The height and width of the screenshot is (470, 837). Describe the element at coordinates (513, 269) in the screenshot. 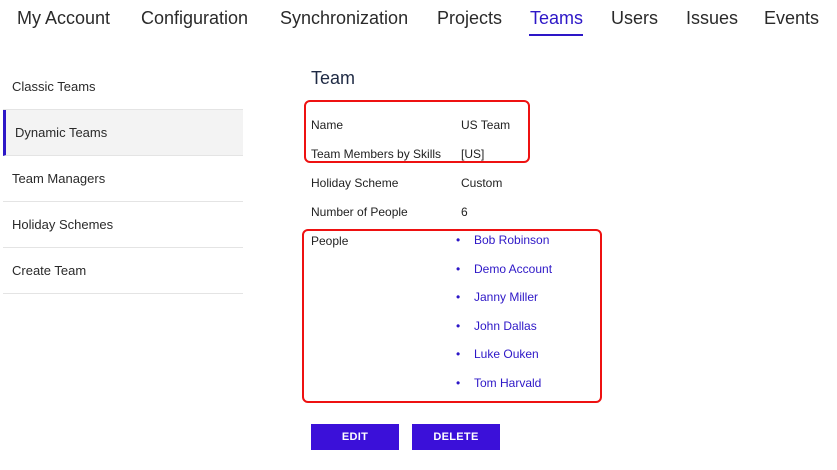

I see `person-link-demo-account: Demo Account` at that location.